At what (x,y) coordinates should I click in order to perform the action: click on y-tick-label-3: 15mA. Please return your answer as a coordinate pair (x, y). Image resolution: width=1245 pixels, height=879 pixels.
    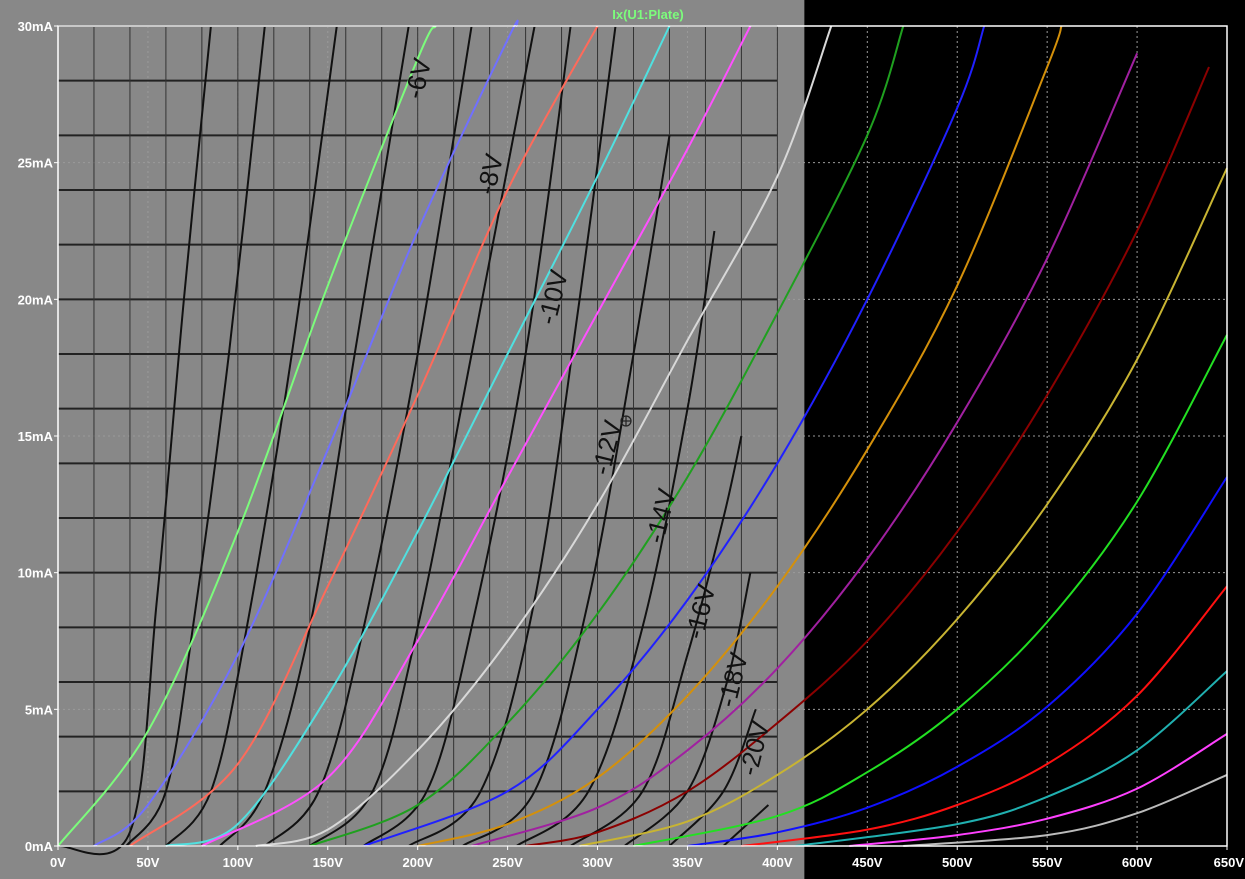
    Looking at the image, I should click on (36, 436).